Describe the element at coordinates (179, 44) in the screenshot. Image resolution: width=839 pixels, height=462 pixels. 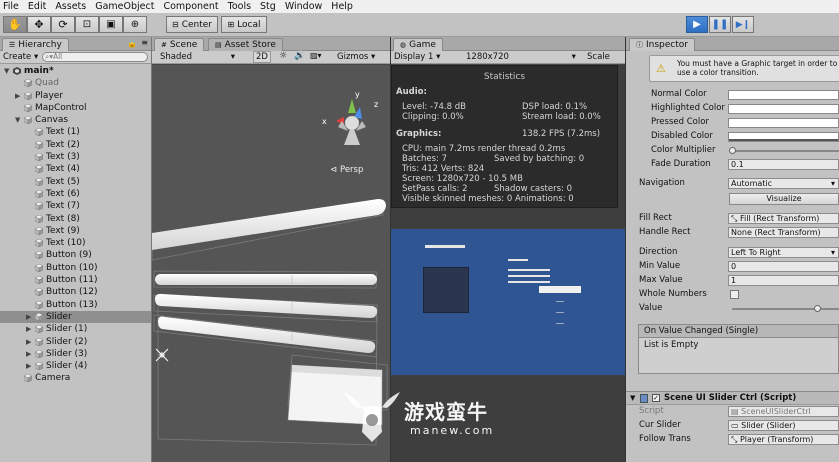
I see `tab-scene: # Scene` at that location.